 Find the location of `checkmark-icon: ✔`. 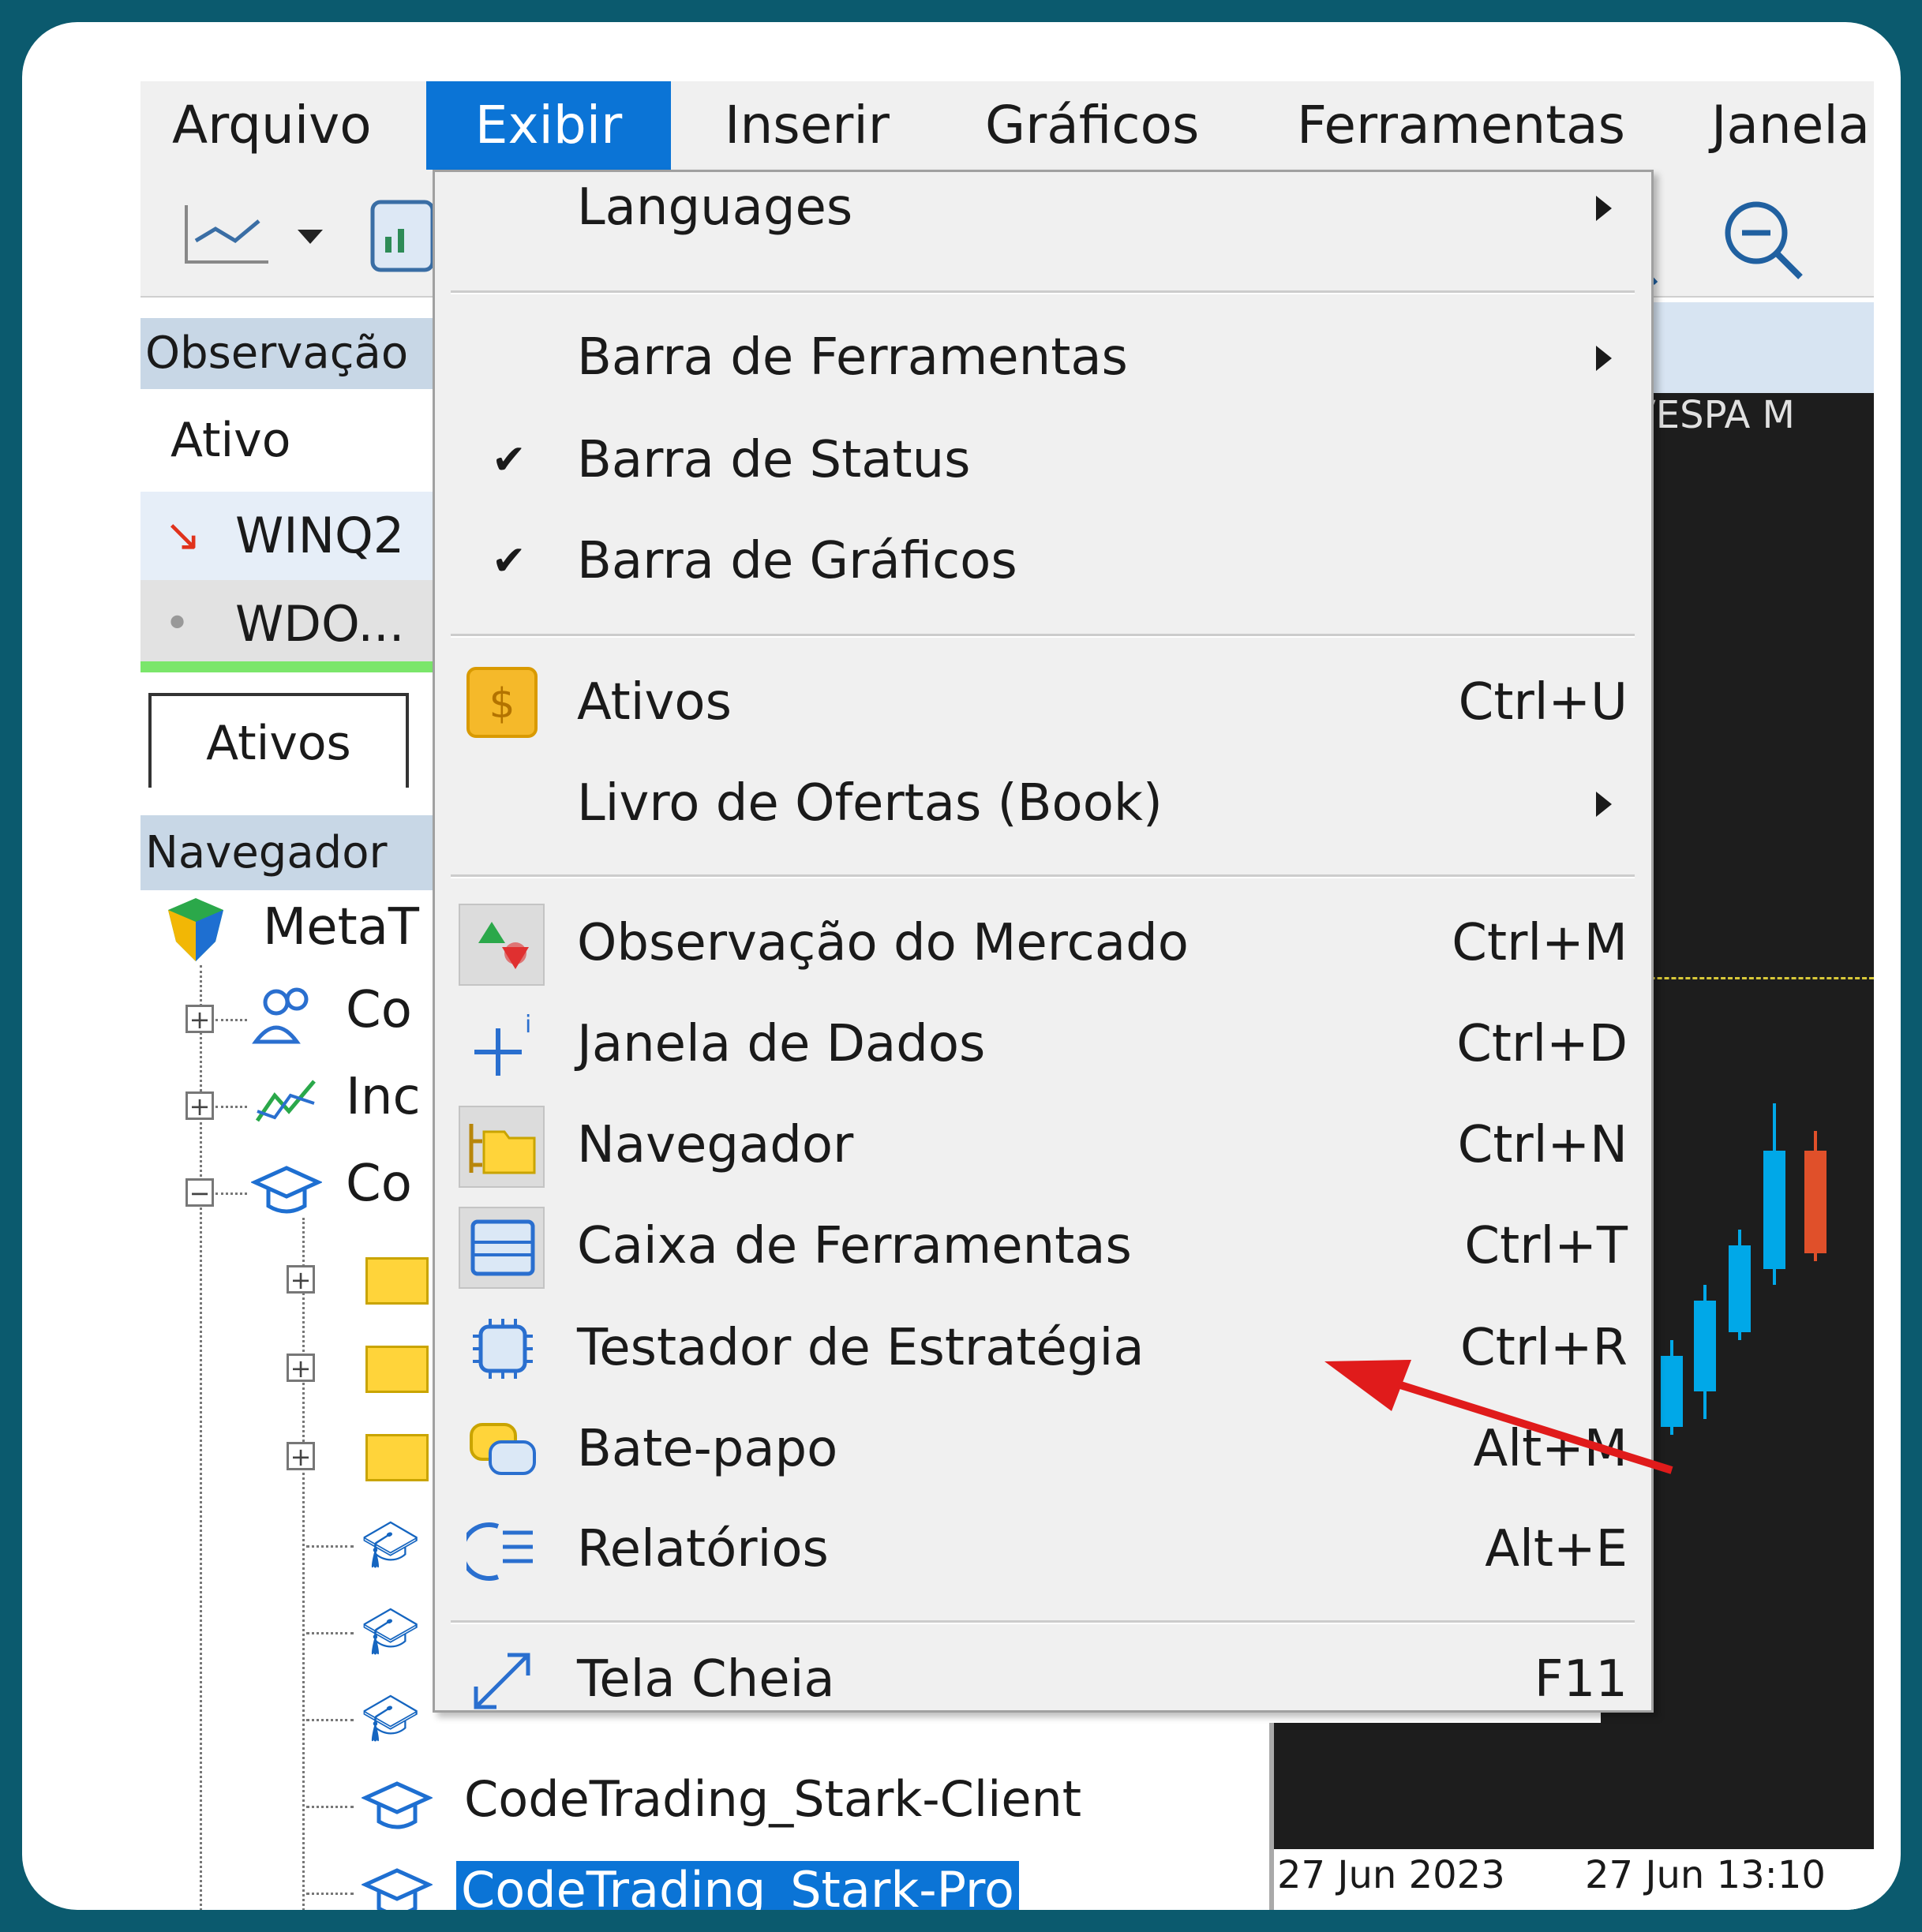

checkmark-icon: ✔ is located at coordinates (509, 460).